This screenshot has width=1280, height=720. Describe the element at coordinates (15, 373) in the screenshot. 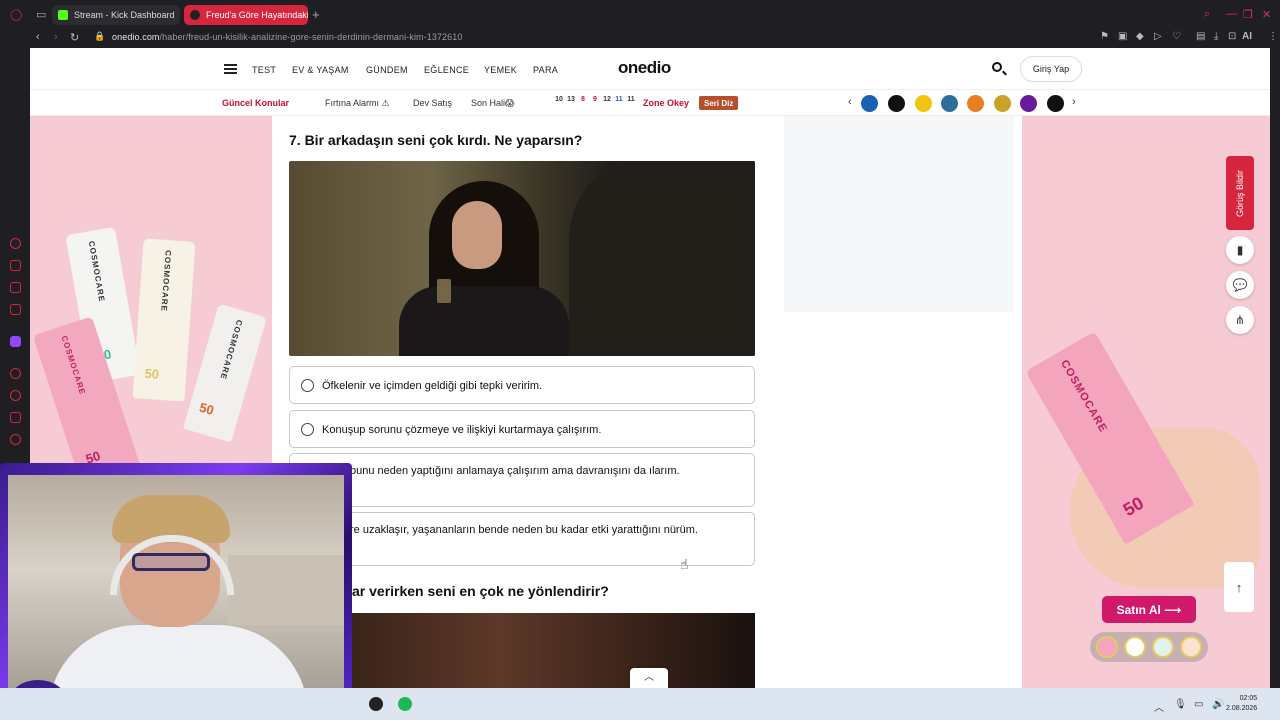

I see `sidebar-player-icon` at that location.